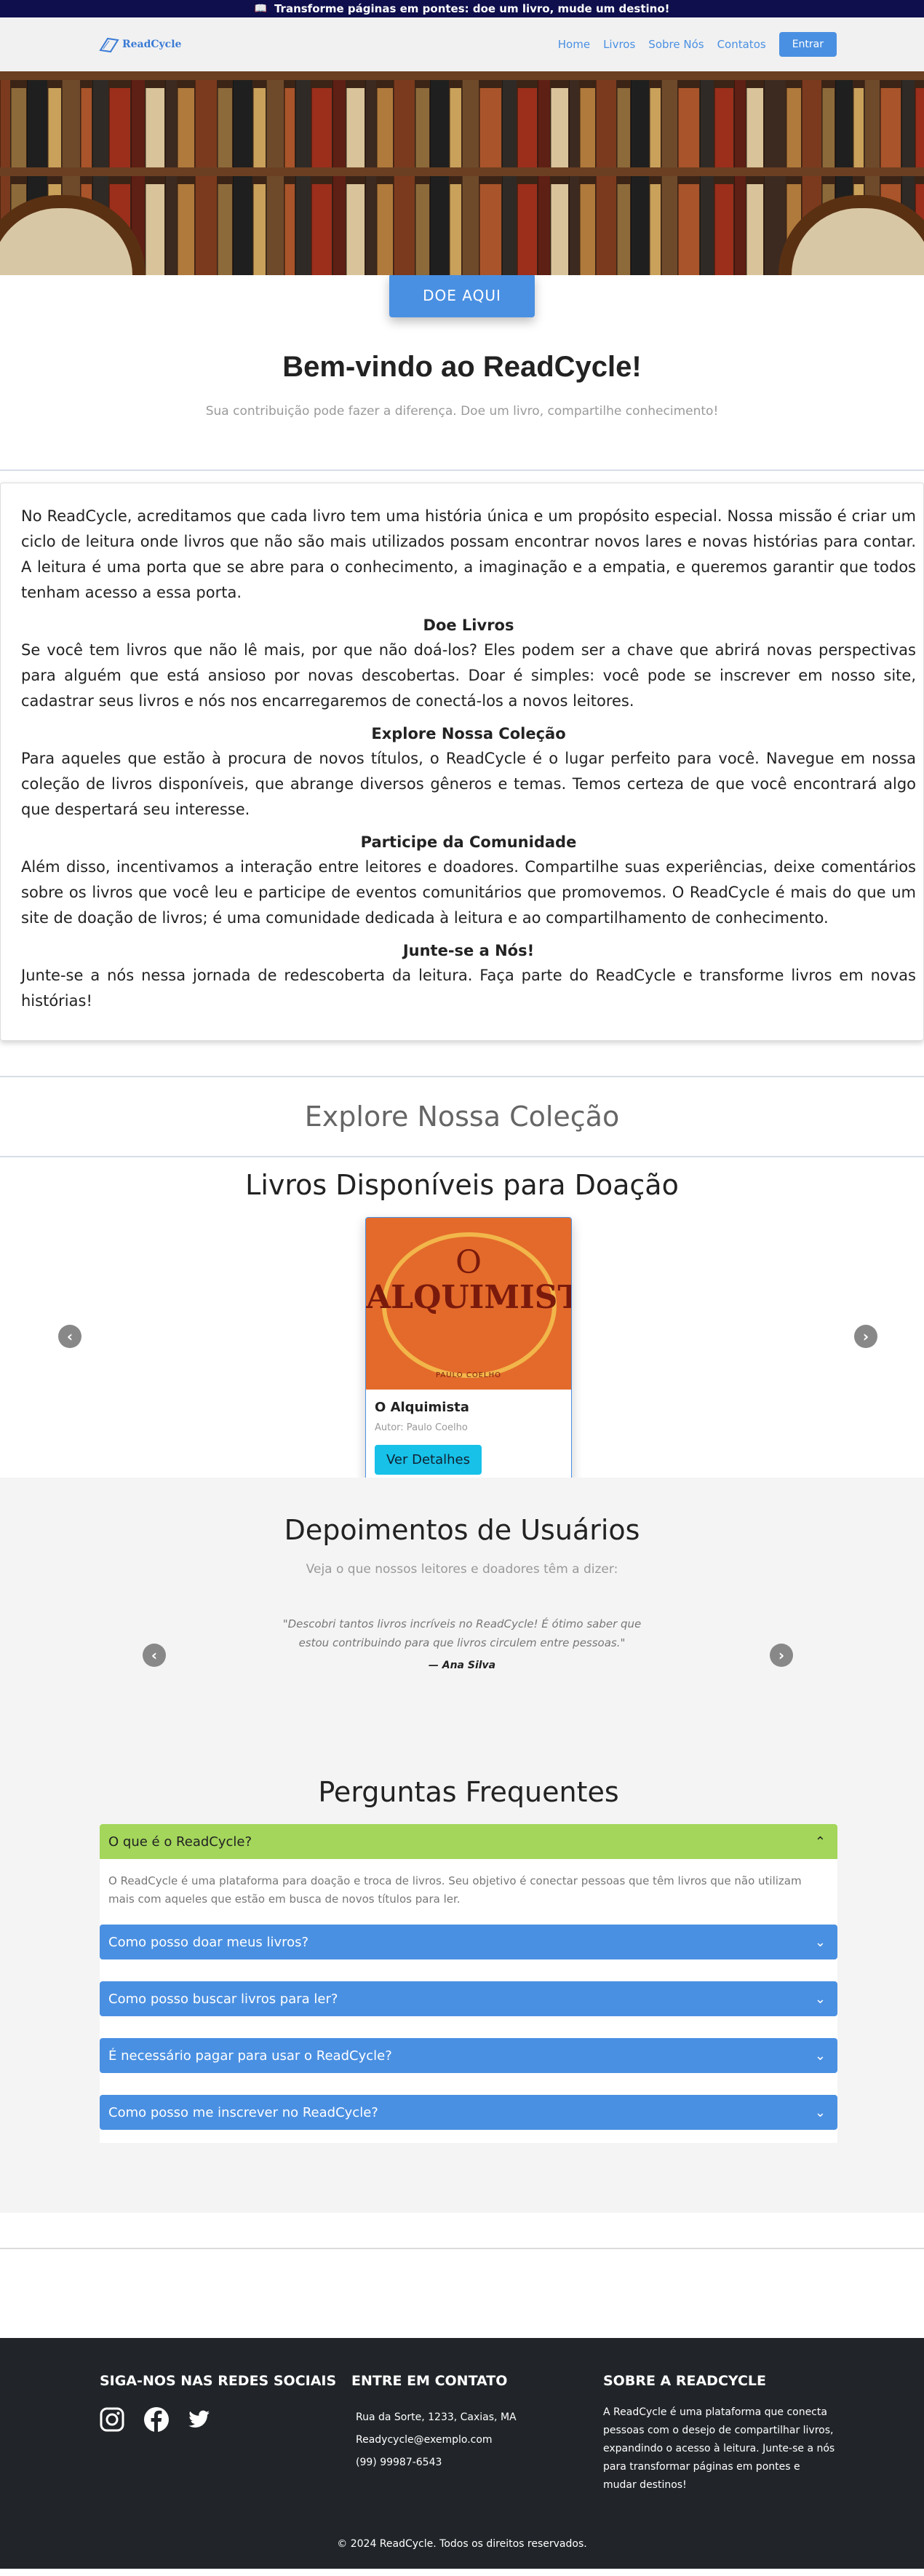  I want to click on view-details-button: Ver Detalhes, so click(428, 1460).